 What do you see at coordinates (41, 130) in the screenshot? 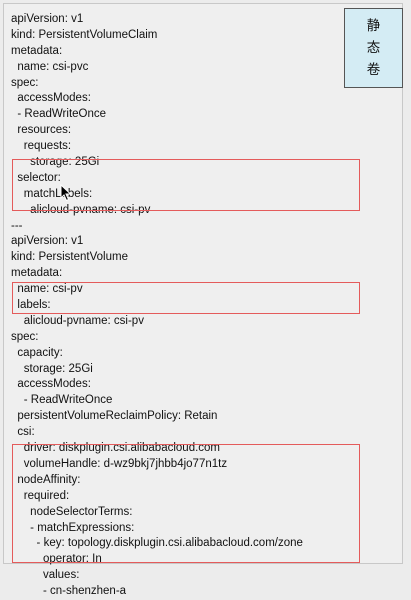
I see `code-line: resources:` at bounding box center [41, 130].